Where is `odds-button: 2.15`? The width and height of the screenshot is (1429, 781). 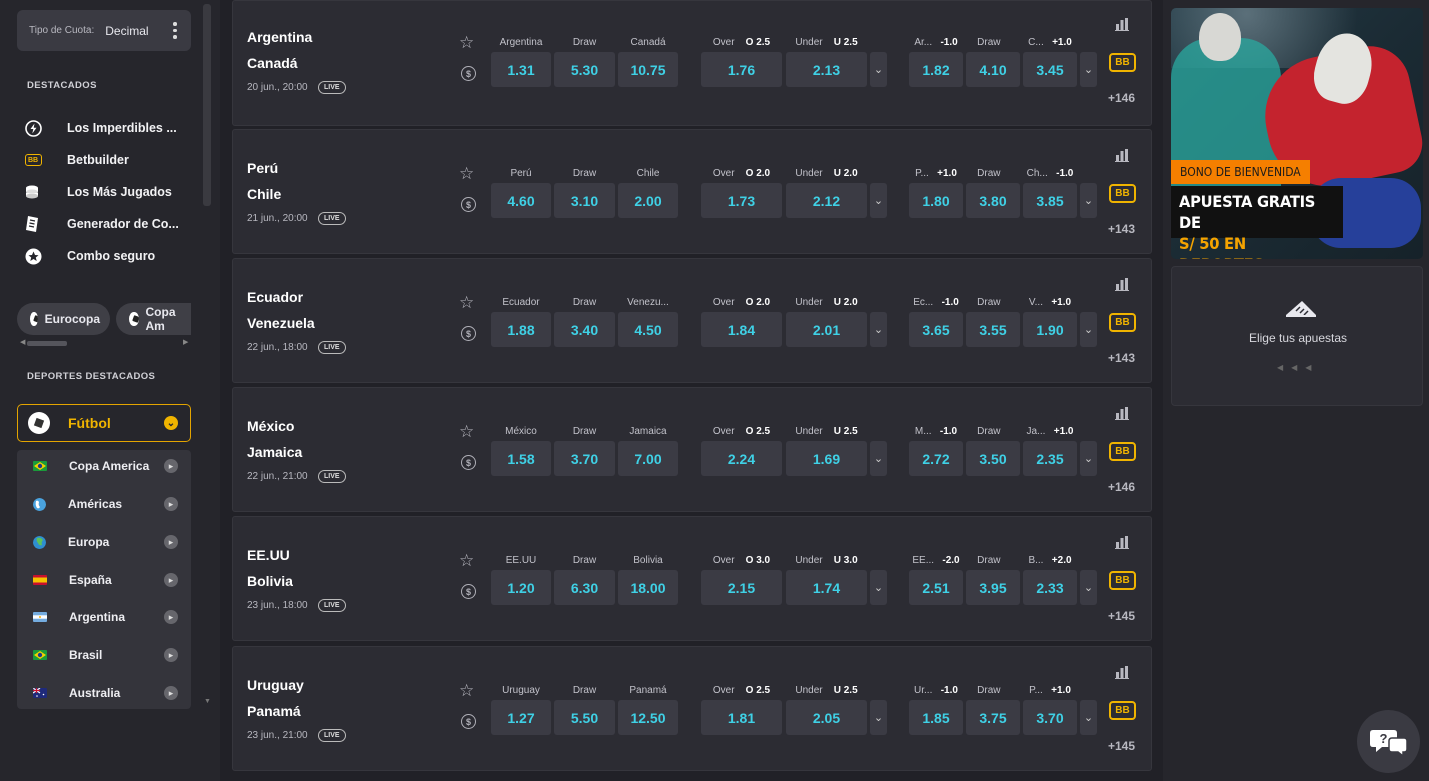 odds-button: 2.15 is located at coordinates (741, 587).